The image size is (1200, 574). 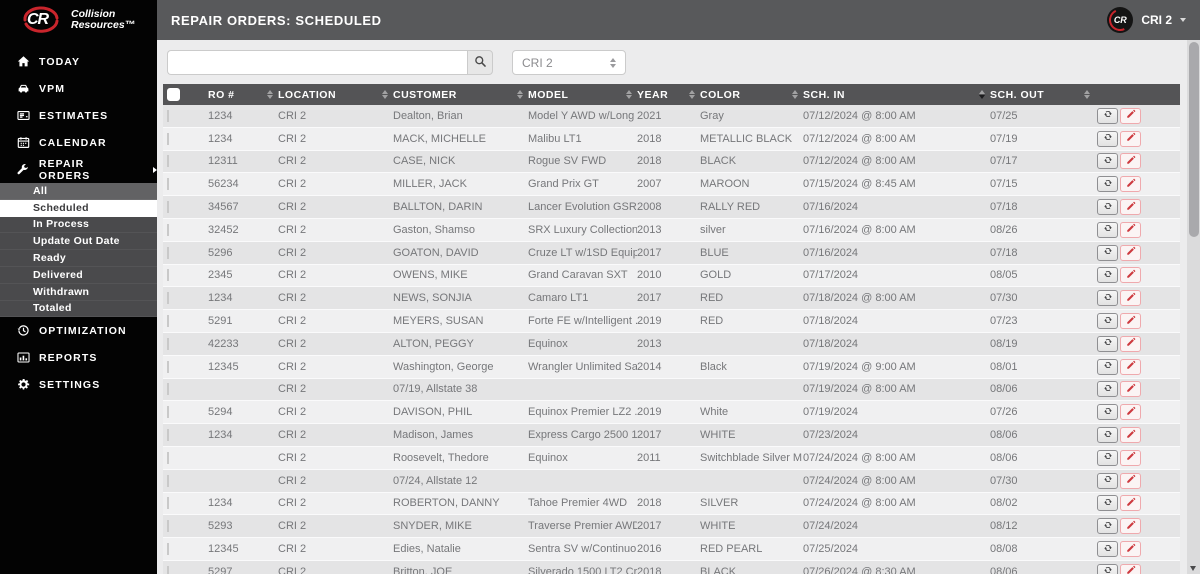 I want to click on vertical-scrollbar, so click(x=1193, y=307).